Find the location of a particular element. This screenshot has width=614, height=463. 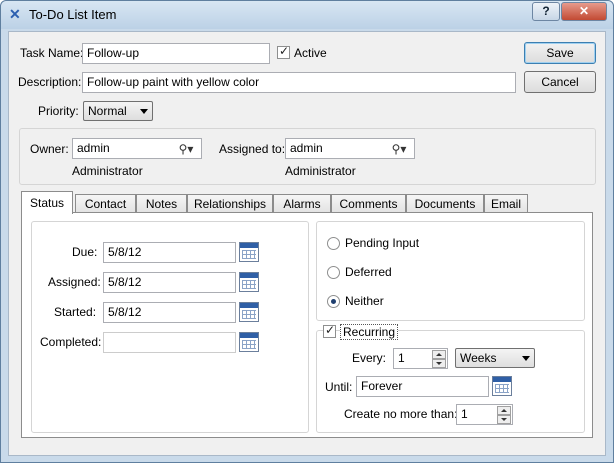

status-options-group: Pending Input Deferred Neither is located at coordinates (450, 271).